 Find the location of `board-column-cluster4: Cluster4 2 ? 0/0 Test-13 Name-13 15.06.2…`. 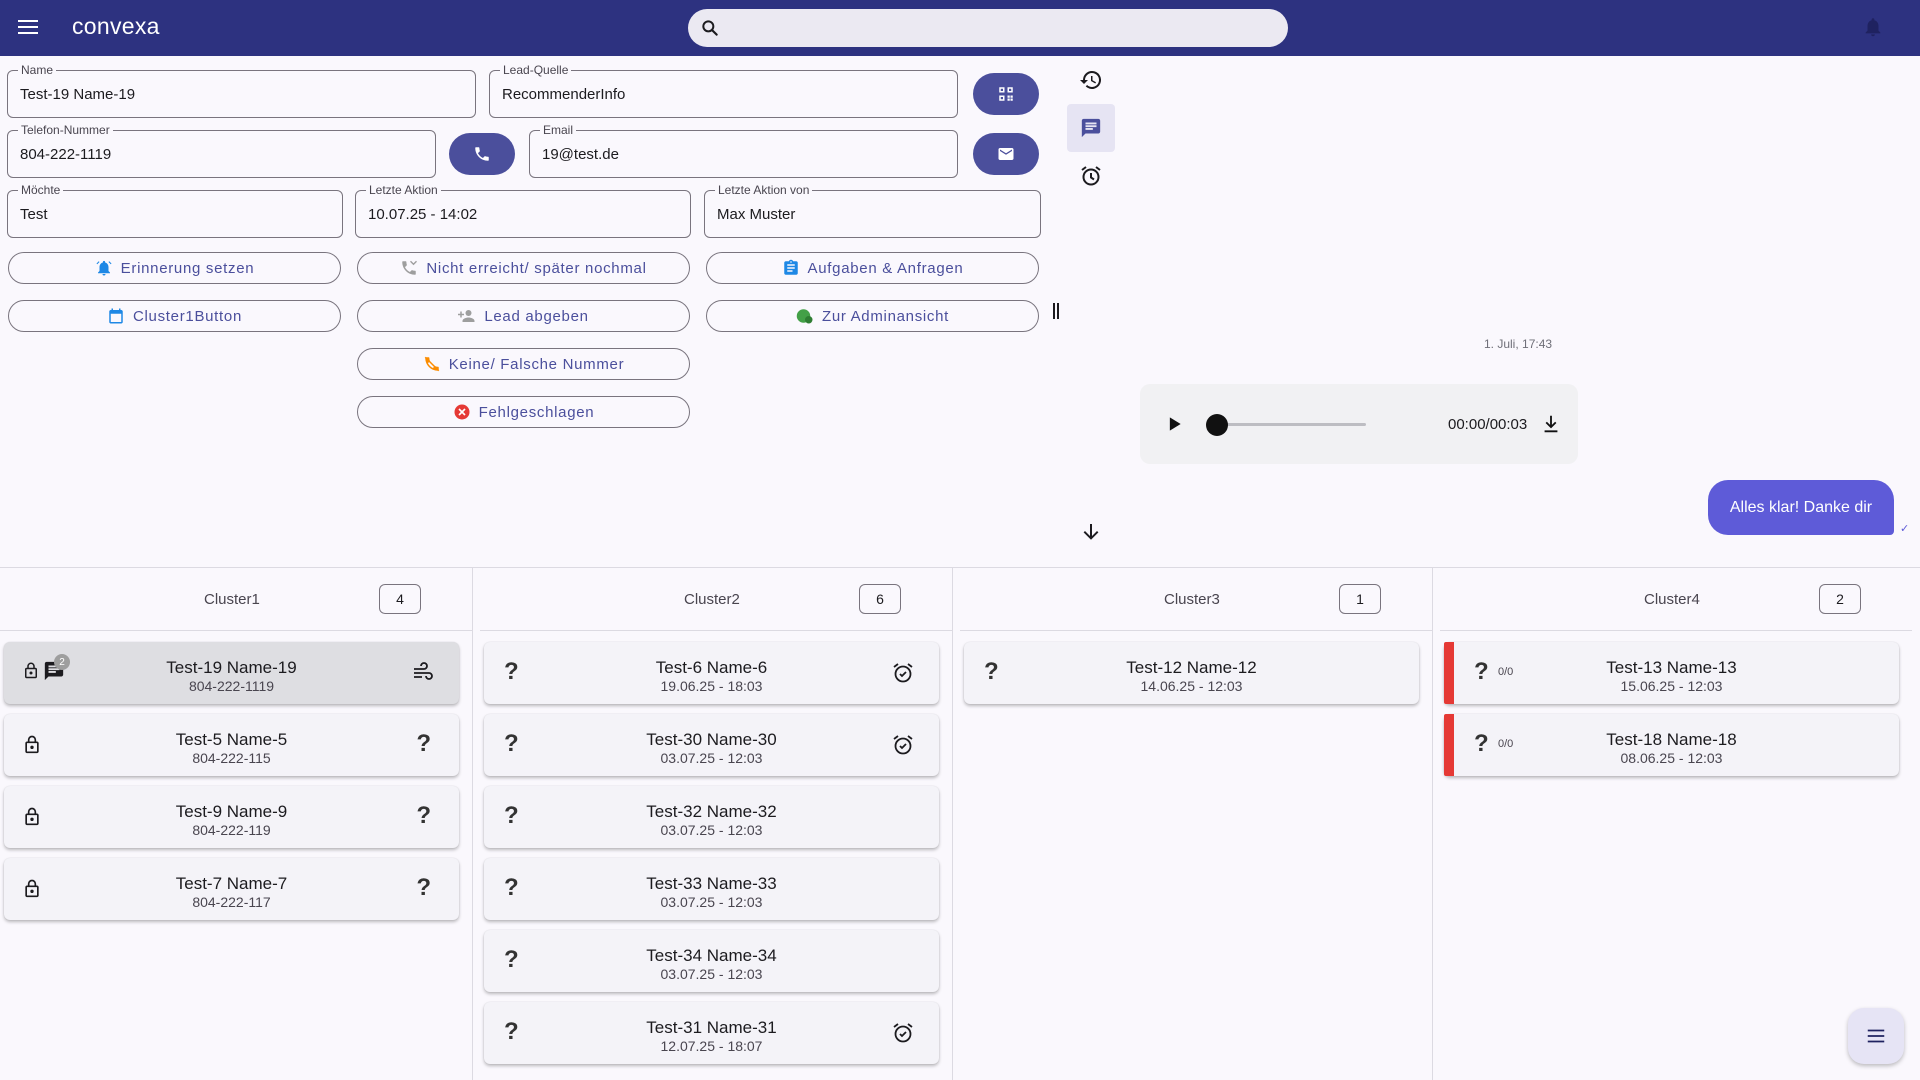

board-column-cluster4: Cluster4 2 ? 0/0 Test-13 Name-13 15.06.2… is located at coordinates (1676, 824).